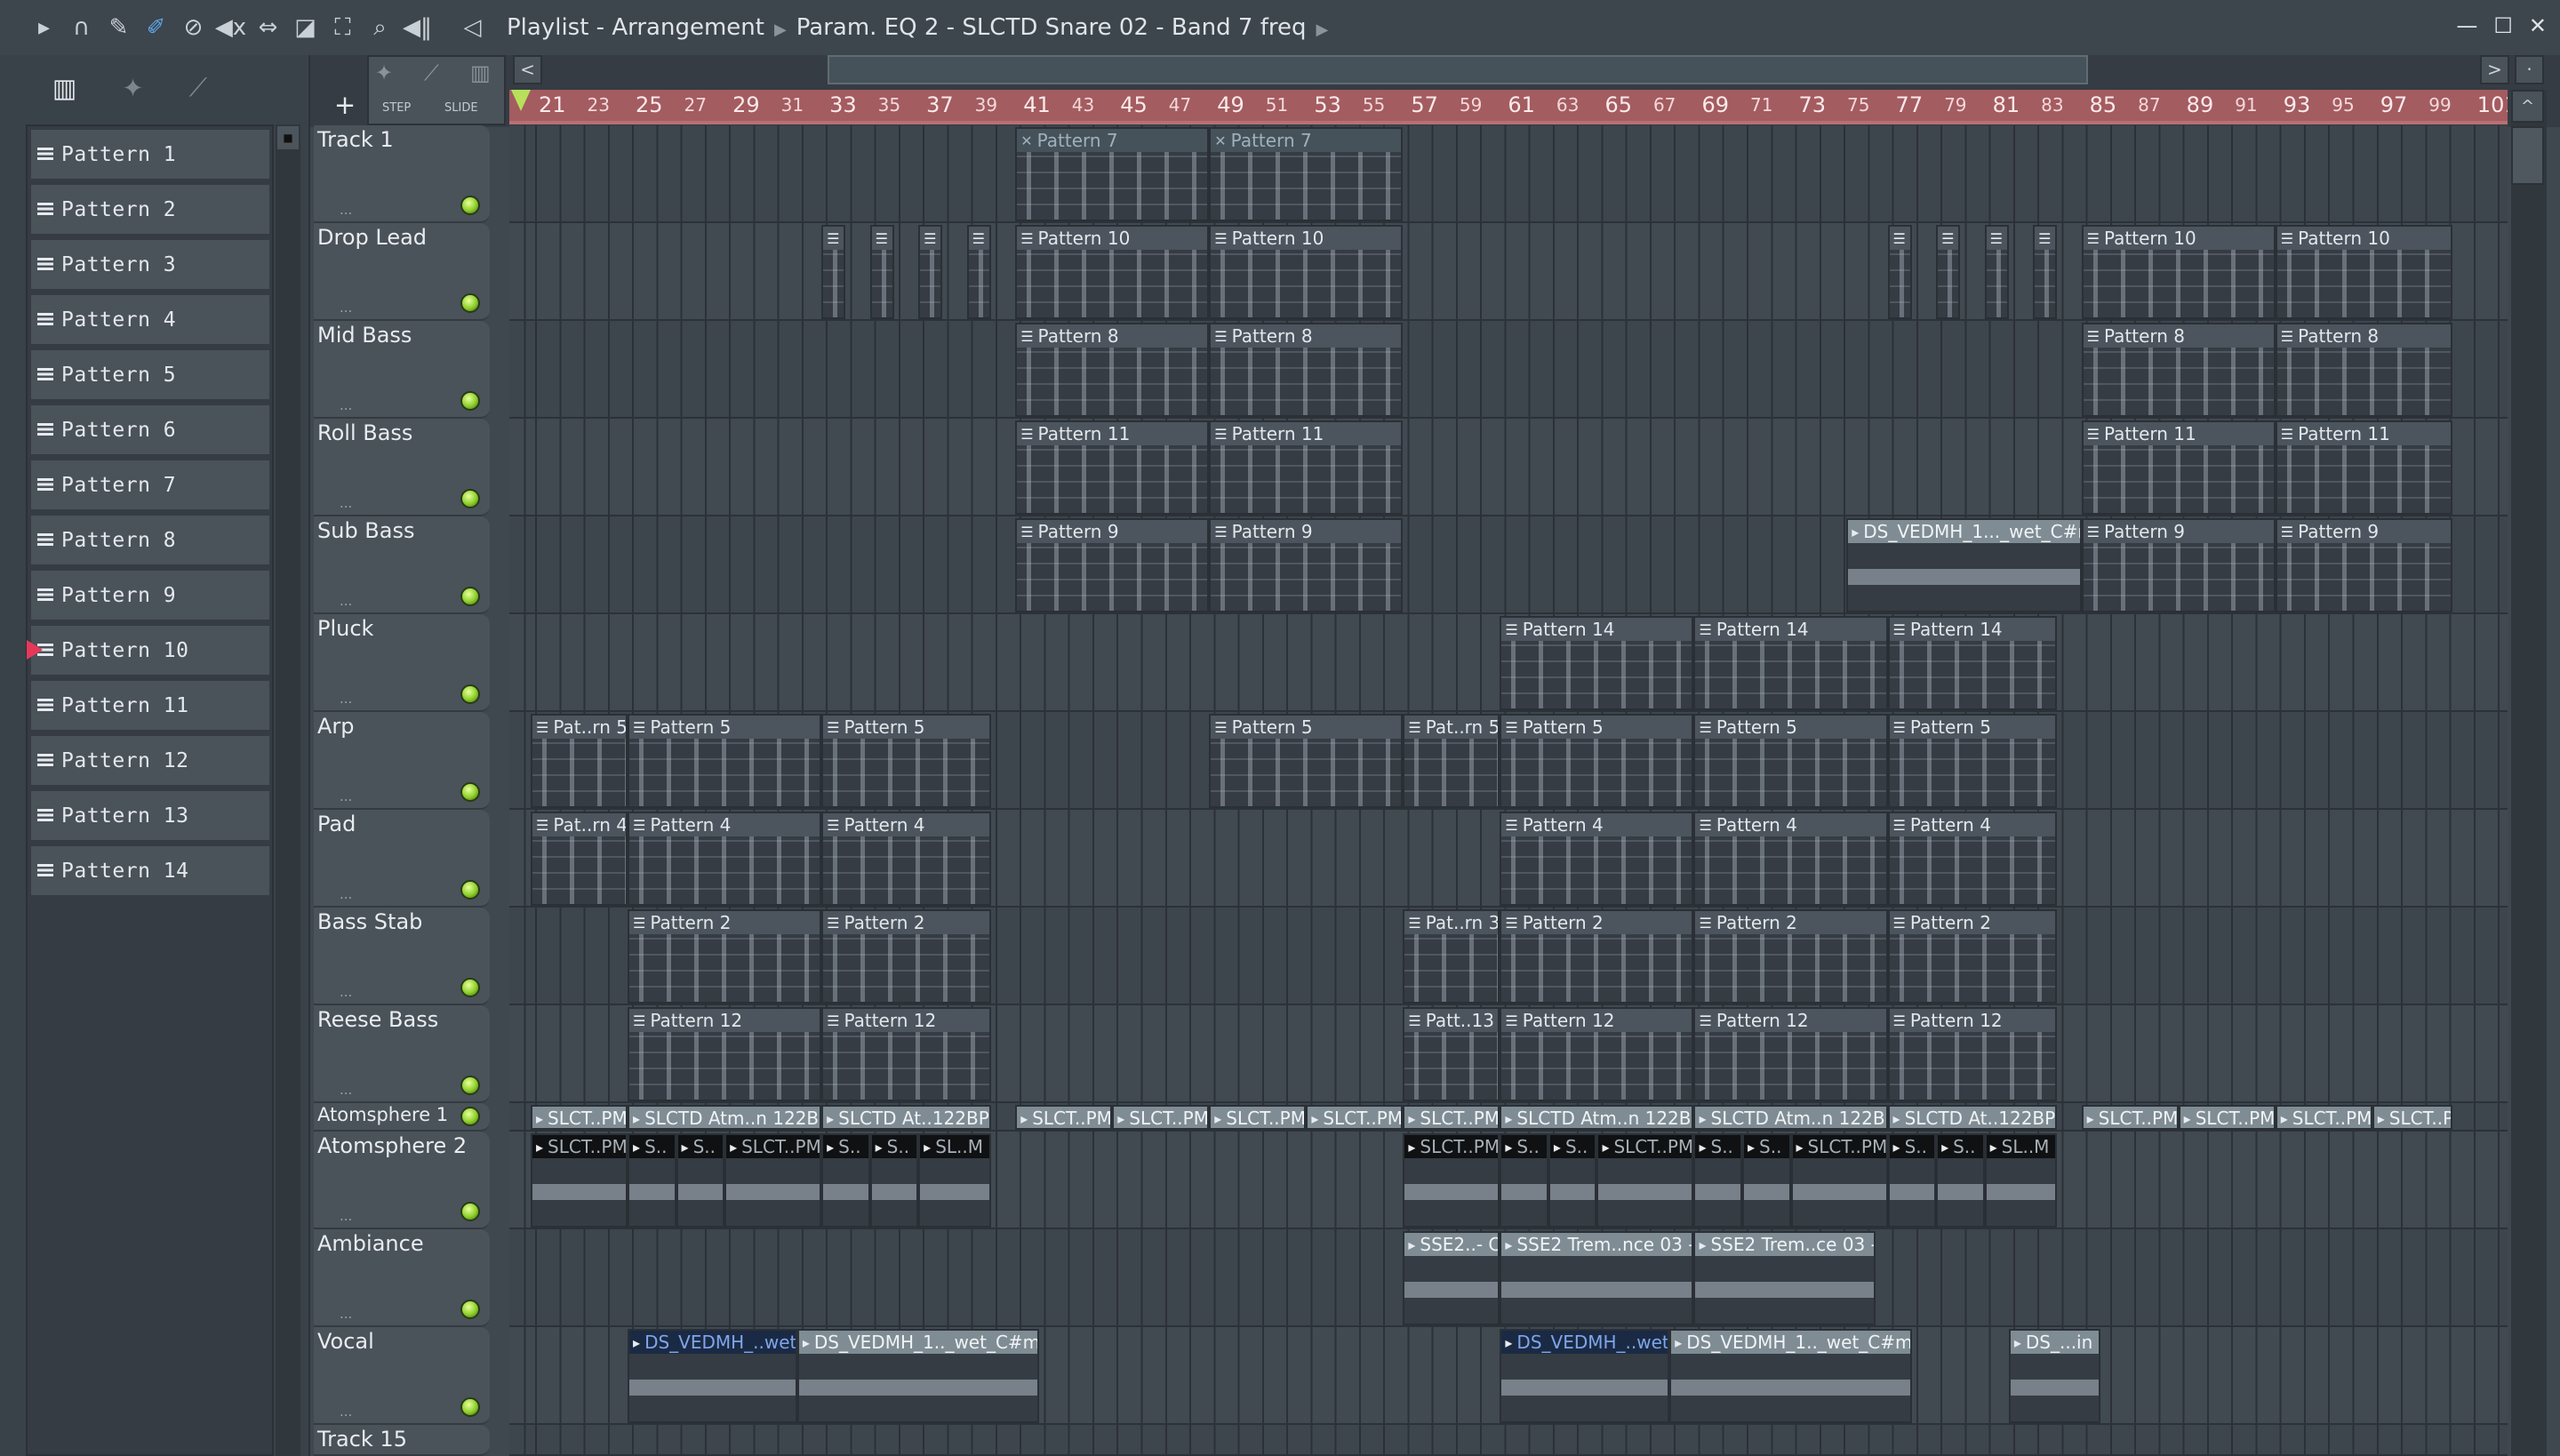  I want to click on track-name: Reese Bass, so click(377, 1019).